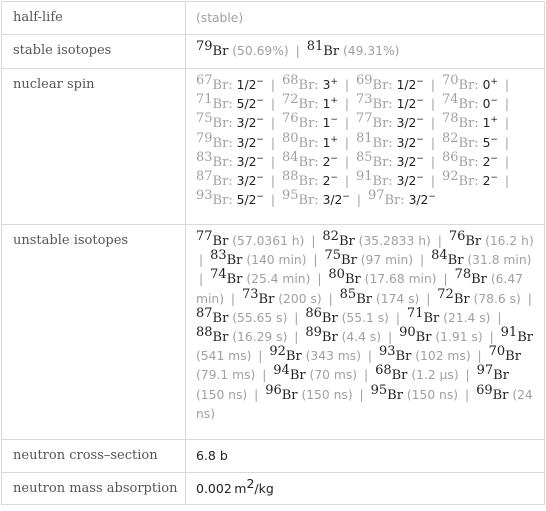  Describe the element at coordinates (369, 258) in the screenshot. I see `unstable-isotope-item: 75Br (97 min)` at that location.